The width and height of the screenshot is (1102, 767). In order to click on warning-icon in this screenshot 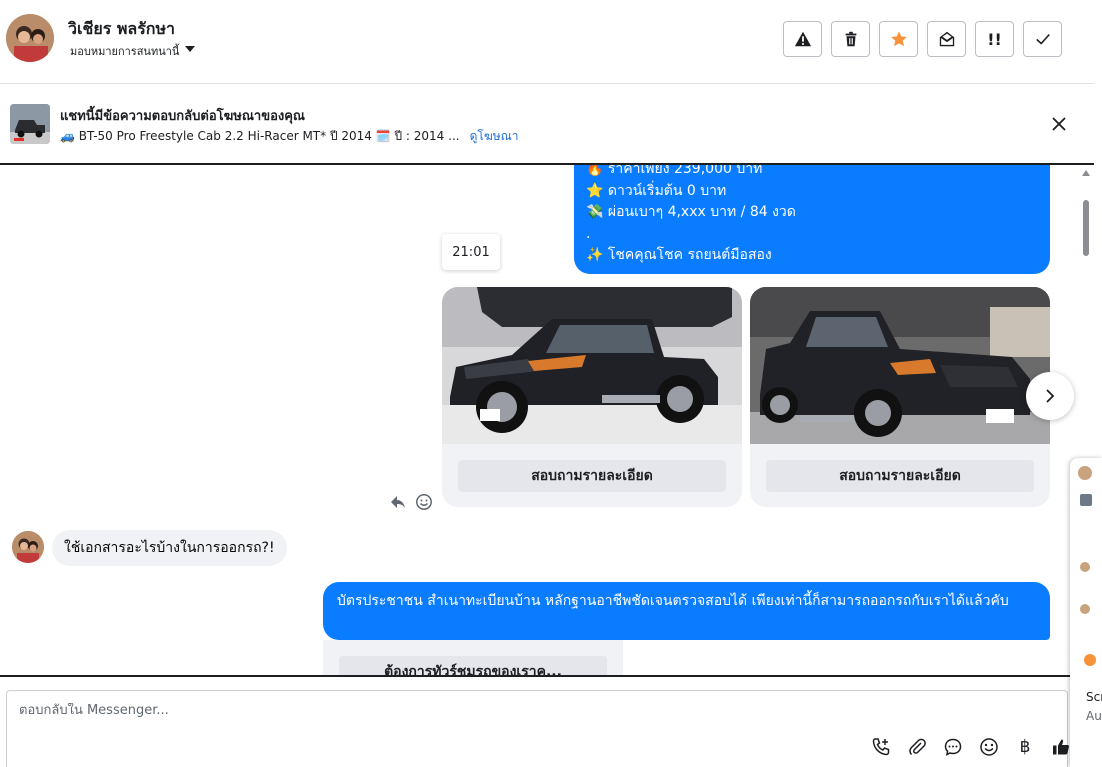, I will do `click(802, 39)`.